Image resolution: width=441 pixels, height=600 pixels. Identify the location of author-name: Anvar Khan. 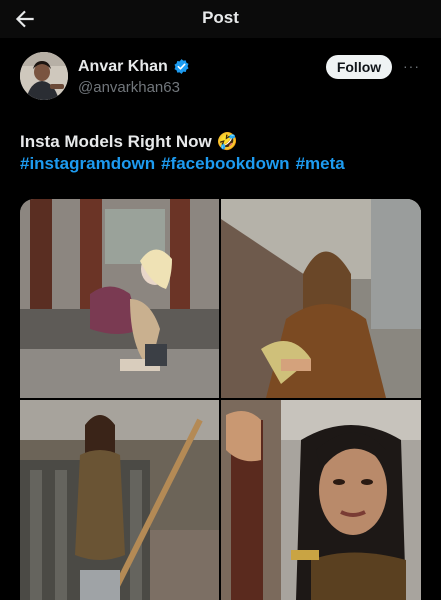
(123, 67).